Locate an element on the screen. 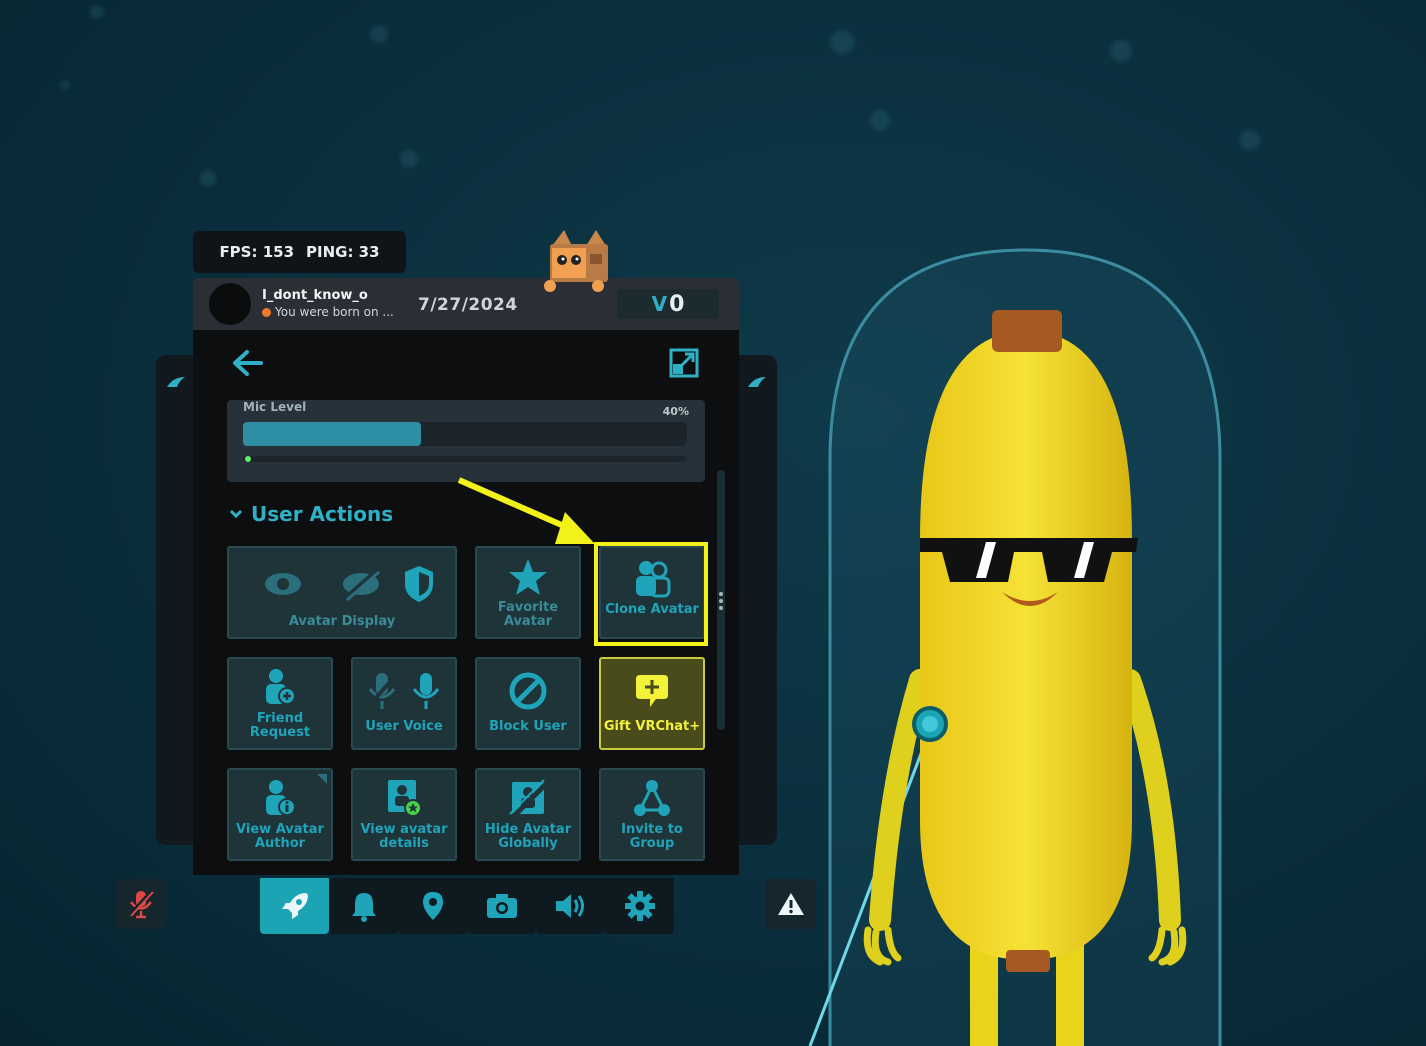  gift-chat-plus-icon is located at coordinates (652, 691).